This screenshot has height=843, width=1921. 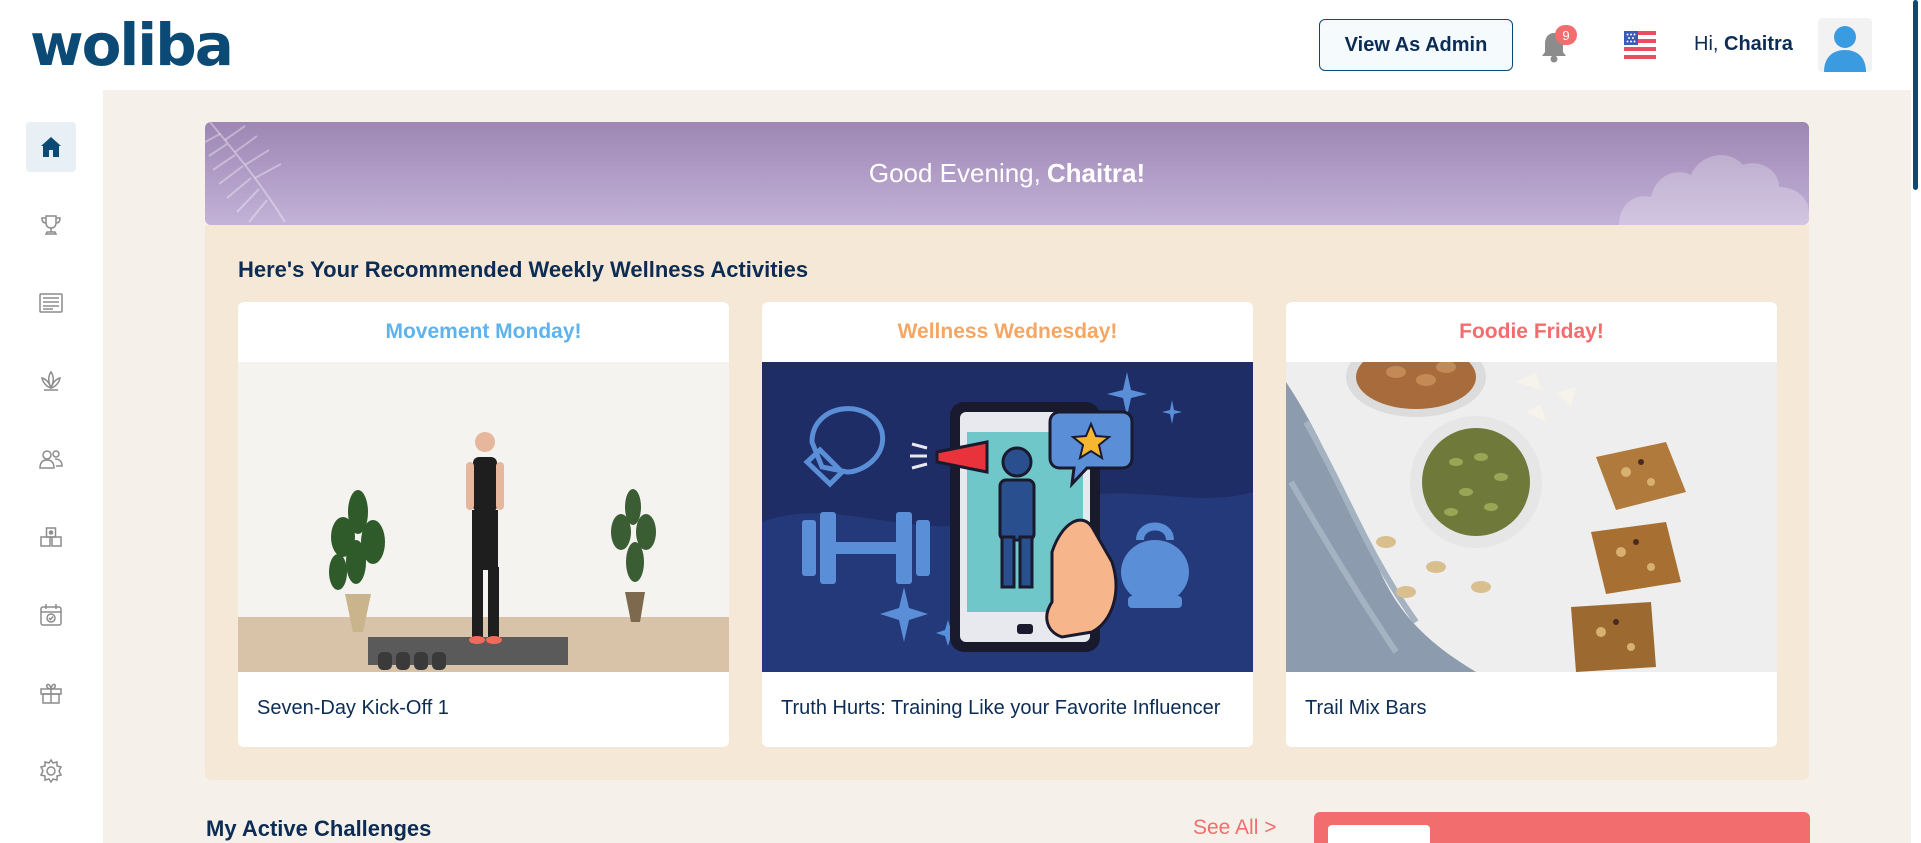 I want to click on notification-badge: 9, so click(x=1566, y=35).